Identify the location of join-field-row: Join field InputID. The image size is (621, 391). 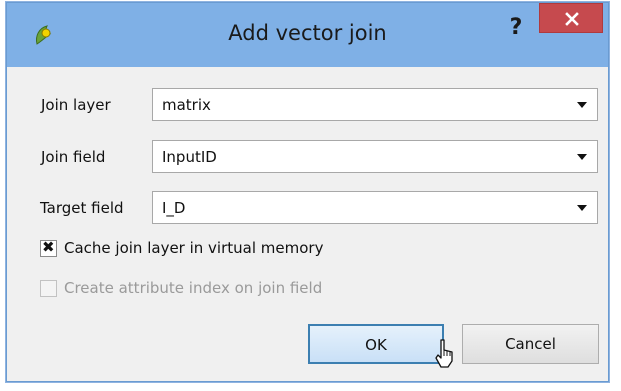
(307, 157).